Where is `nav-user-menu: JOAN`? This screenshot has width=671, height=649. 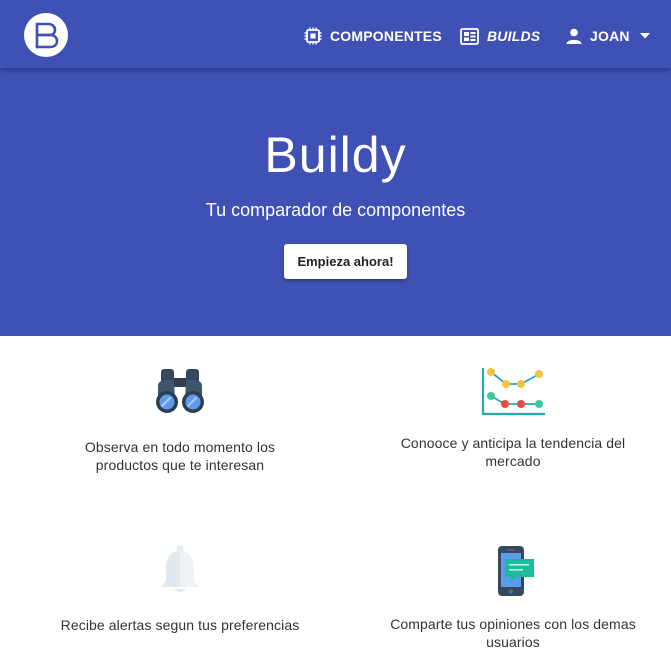 nav-user-menu: JOAN is located at coordinates (608, 36).